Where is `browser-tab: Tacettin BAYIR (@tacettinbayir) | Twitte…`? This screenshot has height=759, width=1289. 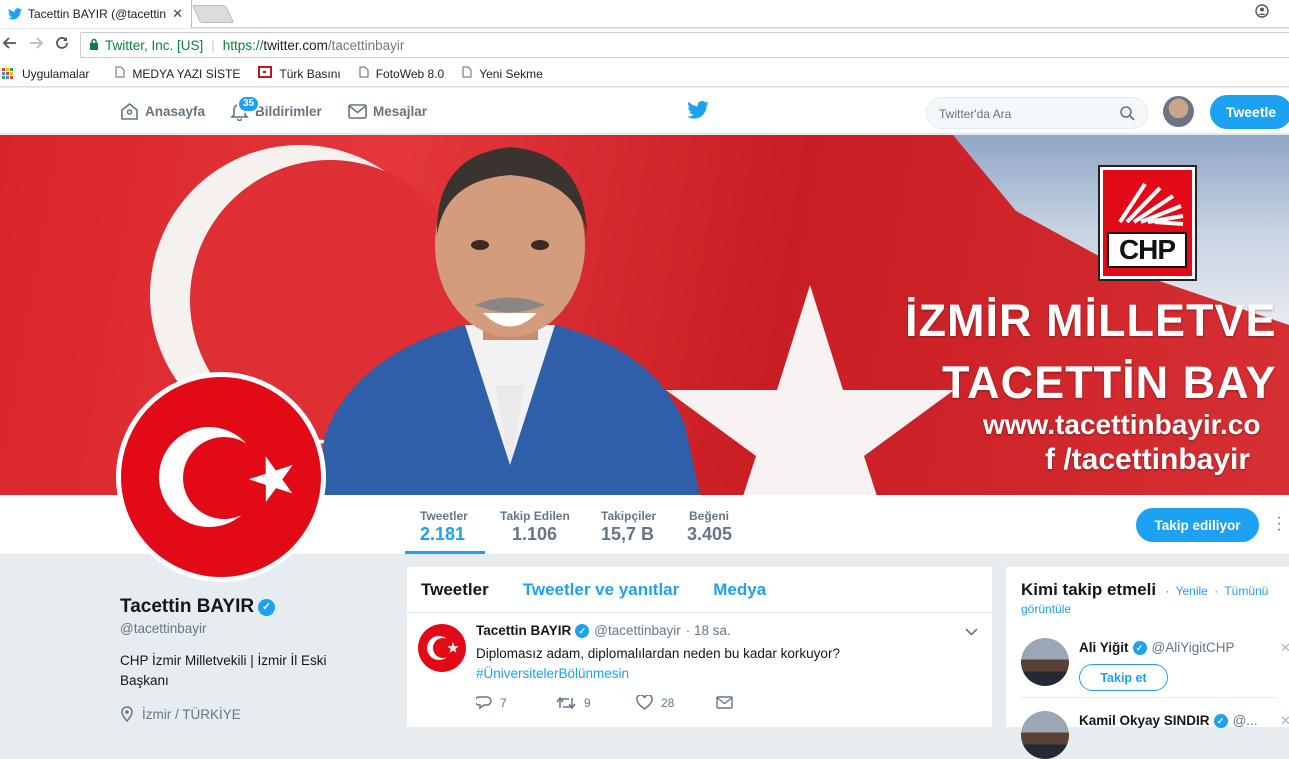
browser-tab: Tacettin BAYIR (@tacettinbayir) | Twitte… is located at coordinates (96, 14).